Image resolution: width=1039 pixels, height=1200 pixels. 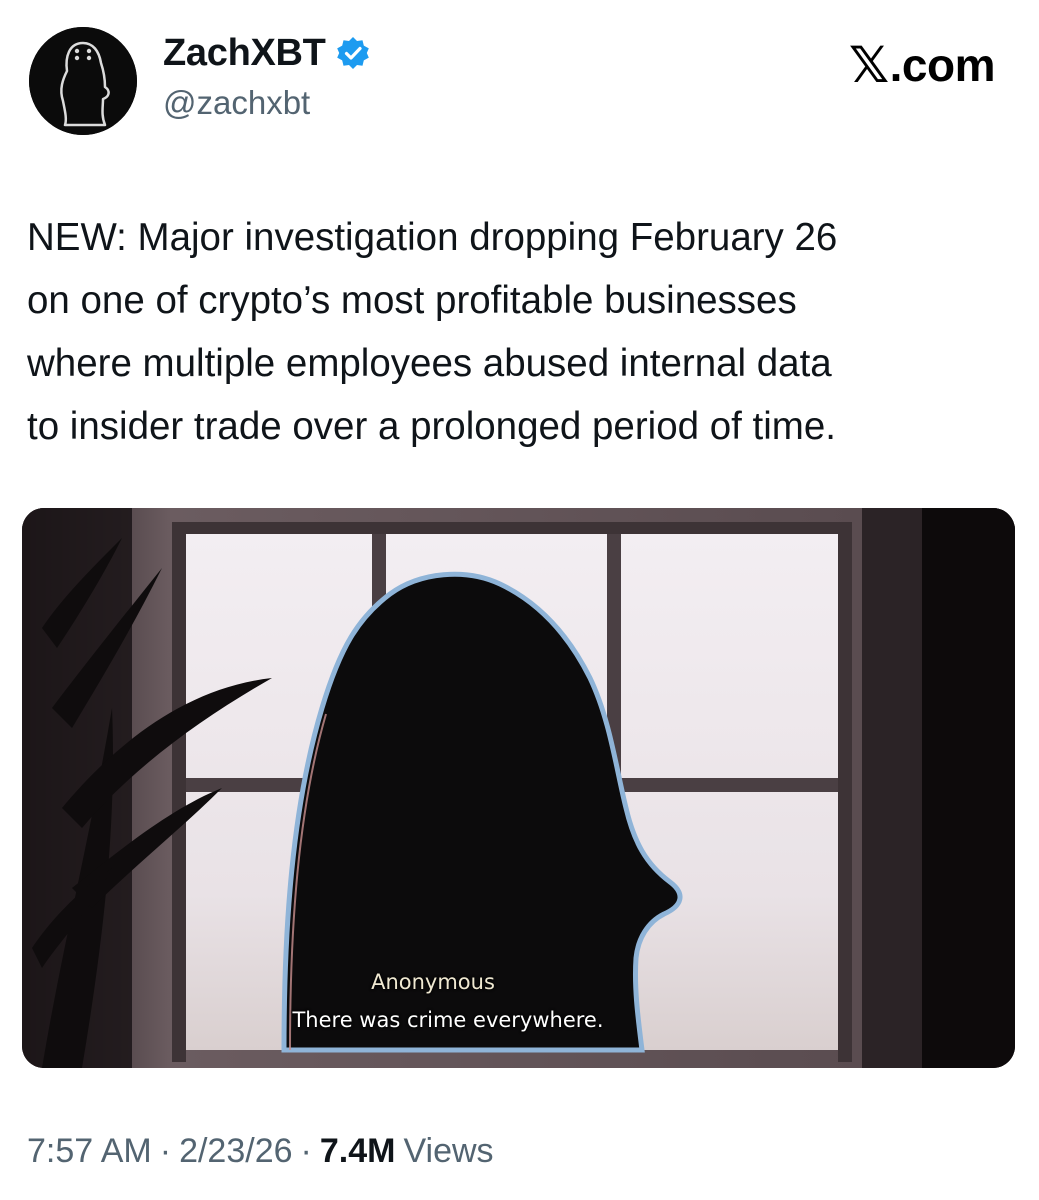 I want to click on tweet-author: ZachXBT @zachxbt, so click(x=267, y=75).